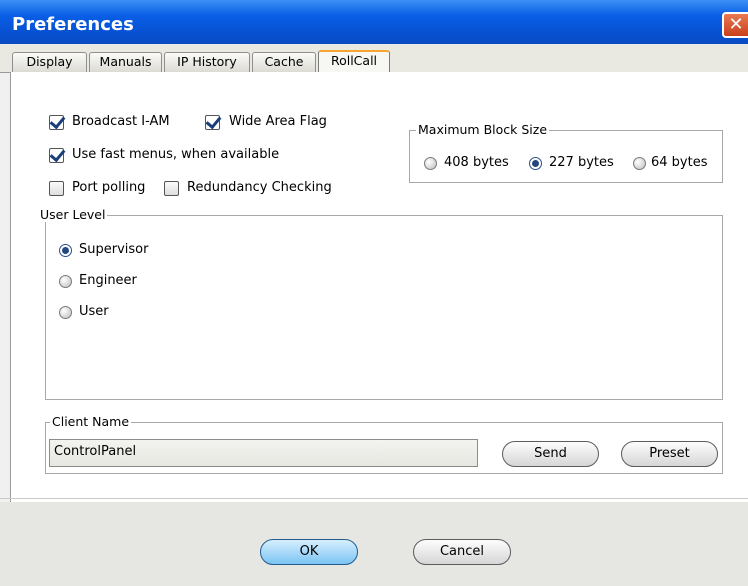 This screenshot has width=748, height=586. What do you see at coordinates (94, 311) in the screenshot?
I see `user-level-user-label: User` at bounding box center [94, 311].